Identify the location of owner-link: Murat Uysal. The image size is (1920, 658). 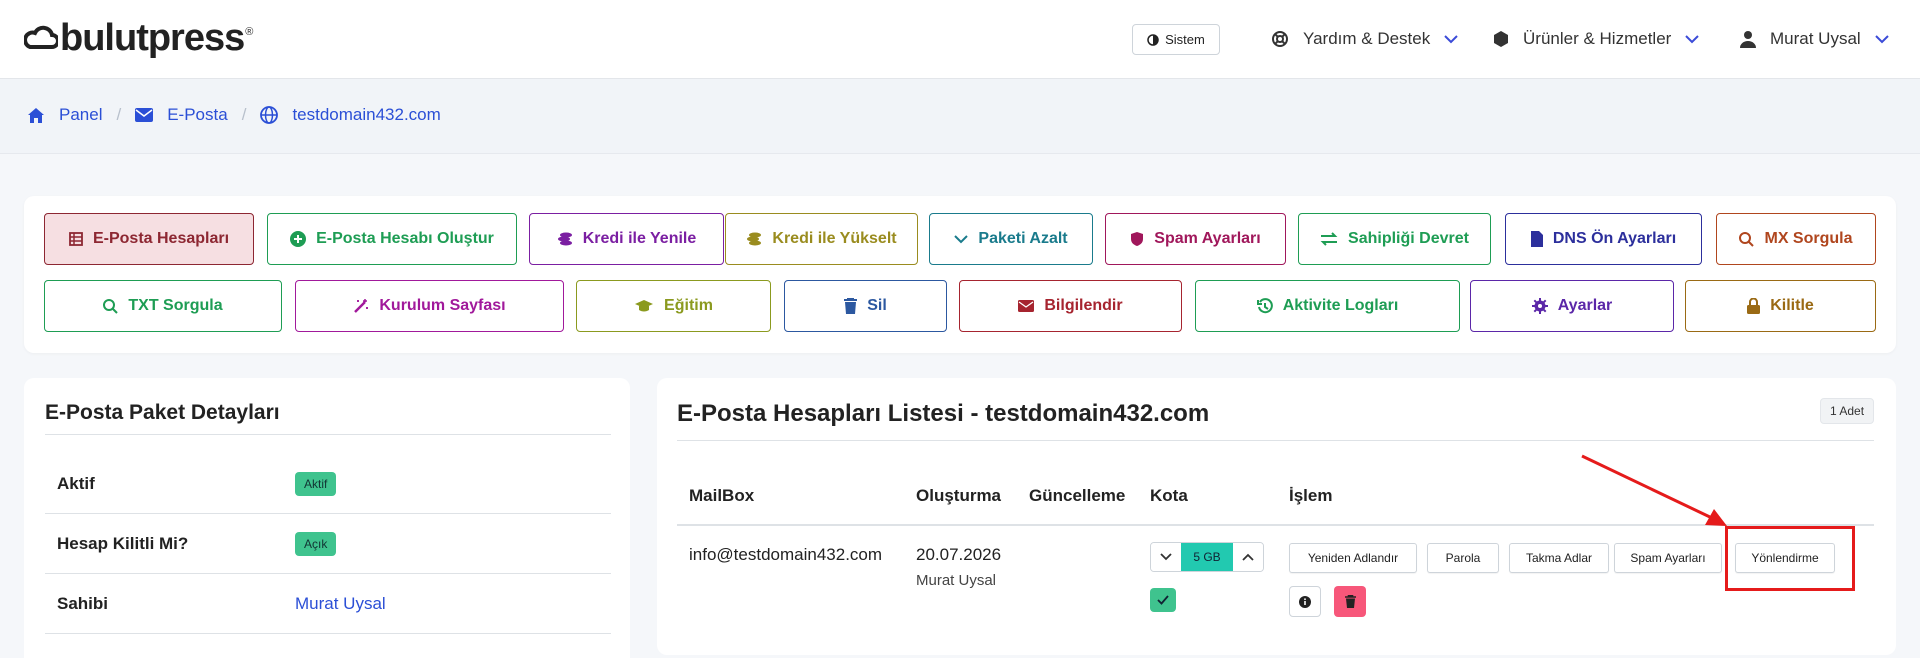
(340, 603).